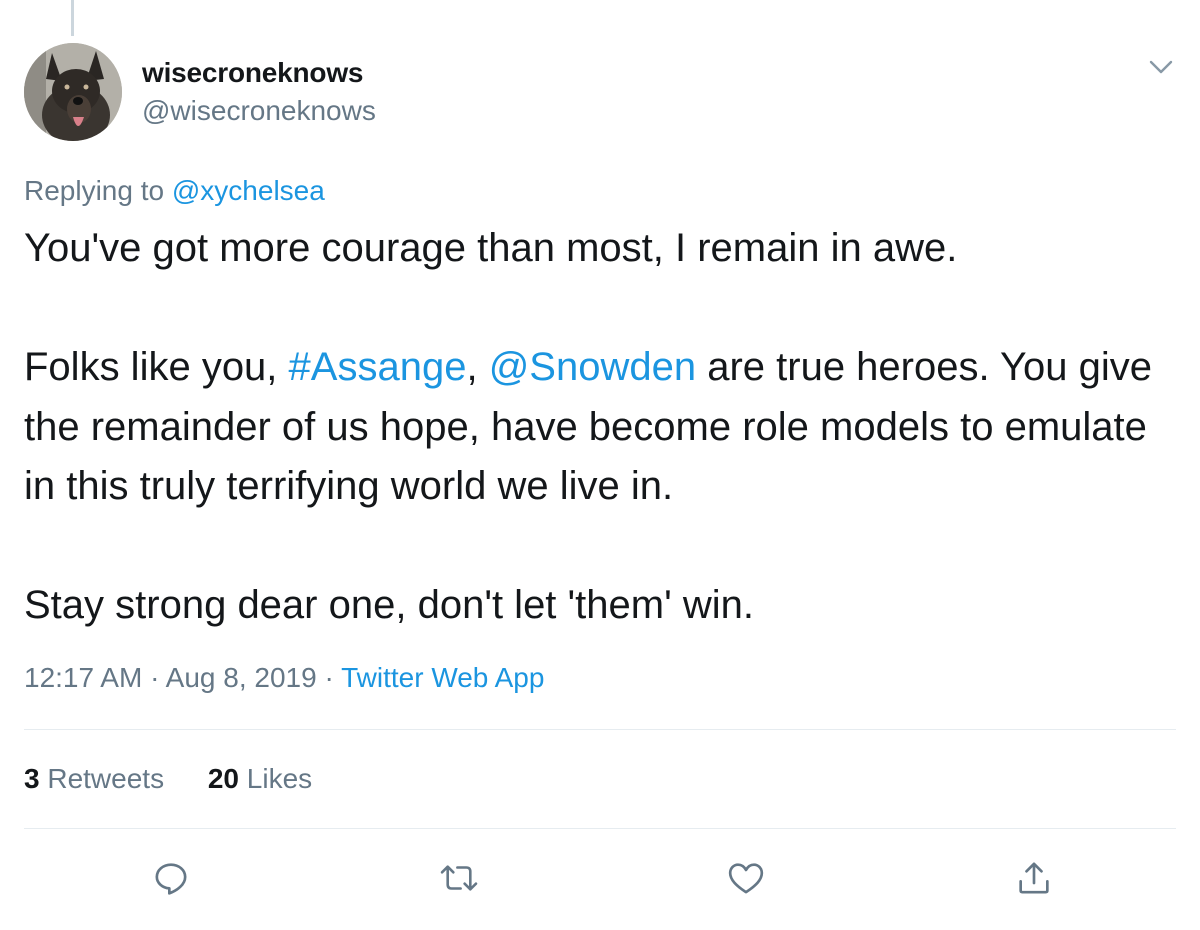 The width and height of the screenshot is (1200, 930). I want to click on like-icon, so click(746, 878).